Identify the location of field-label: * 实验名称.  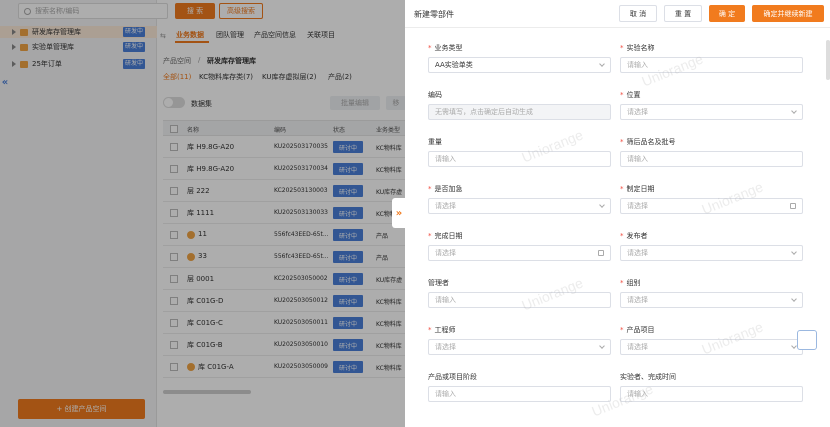
(637, 48).